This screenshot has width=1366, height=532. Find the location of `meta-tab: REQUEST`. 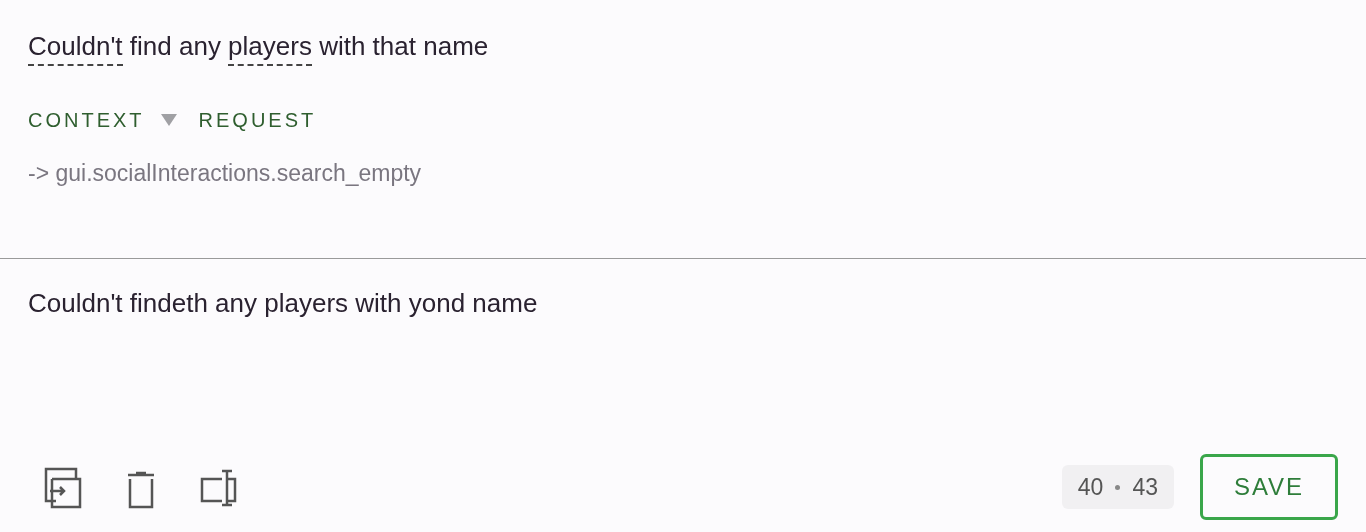

meta-tab: REQUEST is located at coordinates (257, 120).